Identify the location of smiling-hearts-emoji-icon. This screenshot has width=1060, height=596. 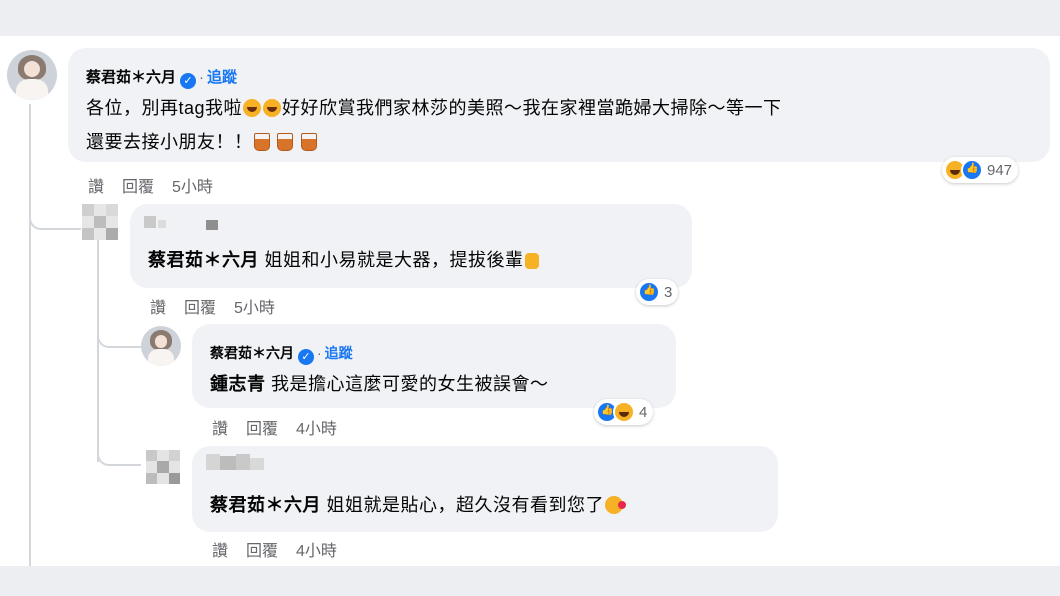
(616, 505).